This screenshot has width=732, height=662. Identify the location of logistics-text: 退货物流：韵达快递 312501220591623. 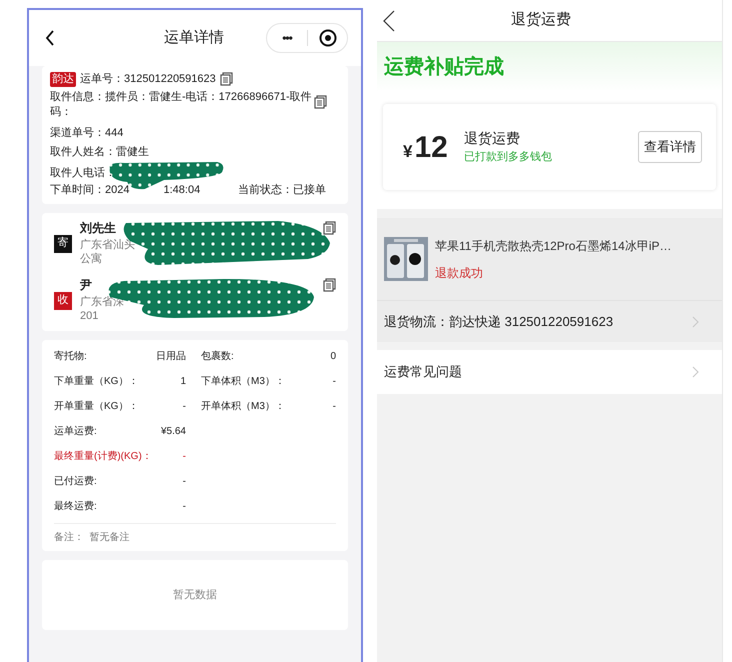
(499, 321).